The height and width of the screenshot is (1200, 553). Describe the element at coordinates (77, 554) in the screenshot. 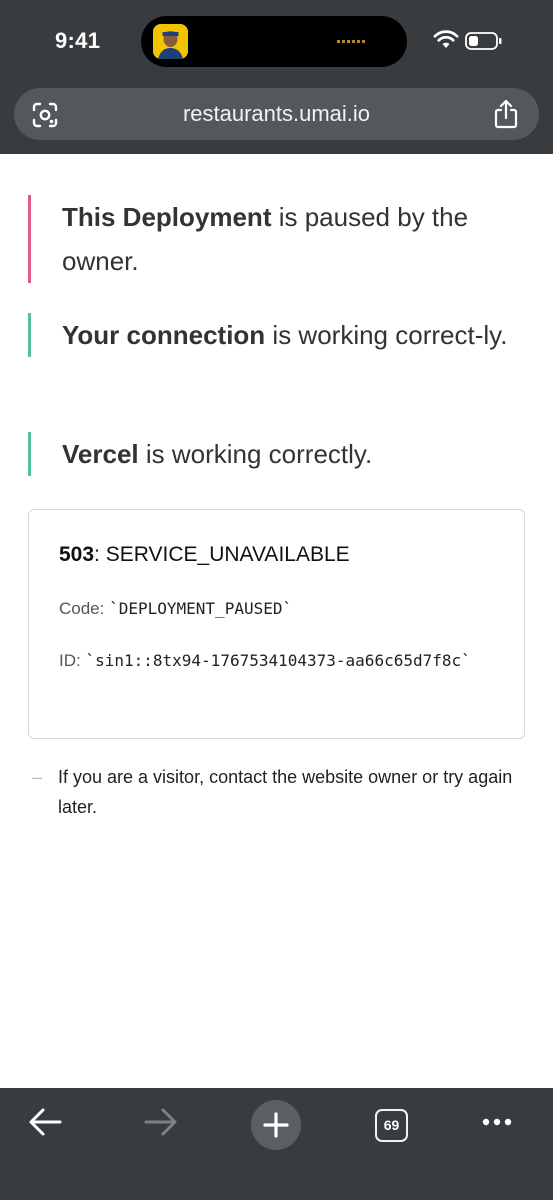

I see `error-status-code: 503` at that location.